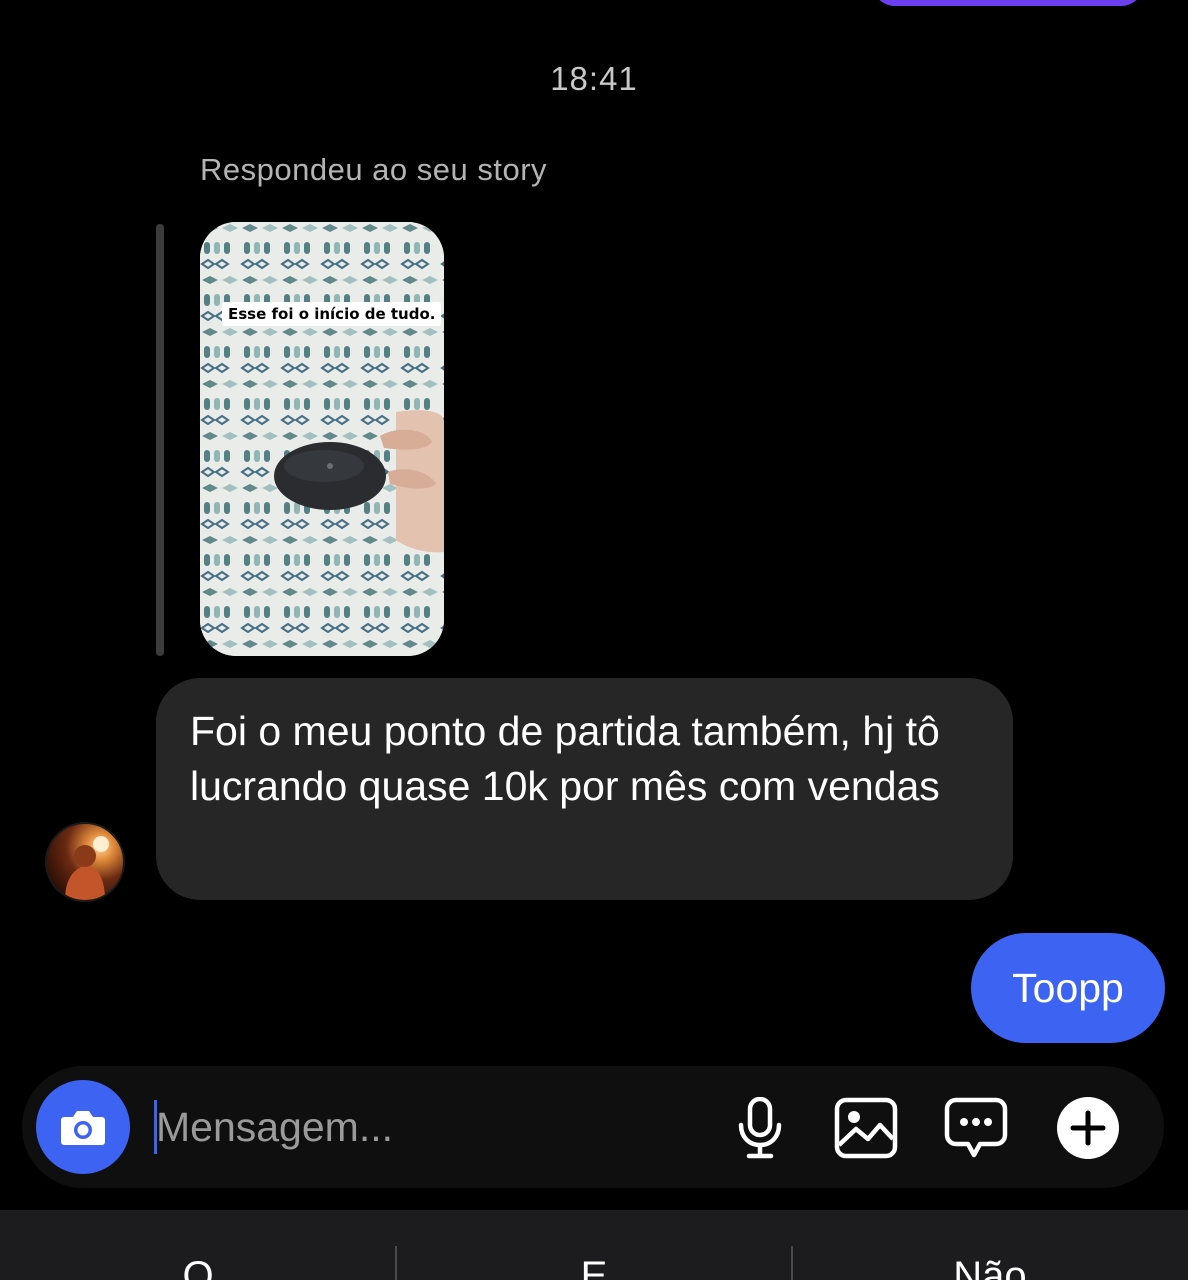 This screenshot has height=1280, width=1188. I want to click on suggestion-2: E, so click(594, 1267).